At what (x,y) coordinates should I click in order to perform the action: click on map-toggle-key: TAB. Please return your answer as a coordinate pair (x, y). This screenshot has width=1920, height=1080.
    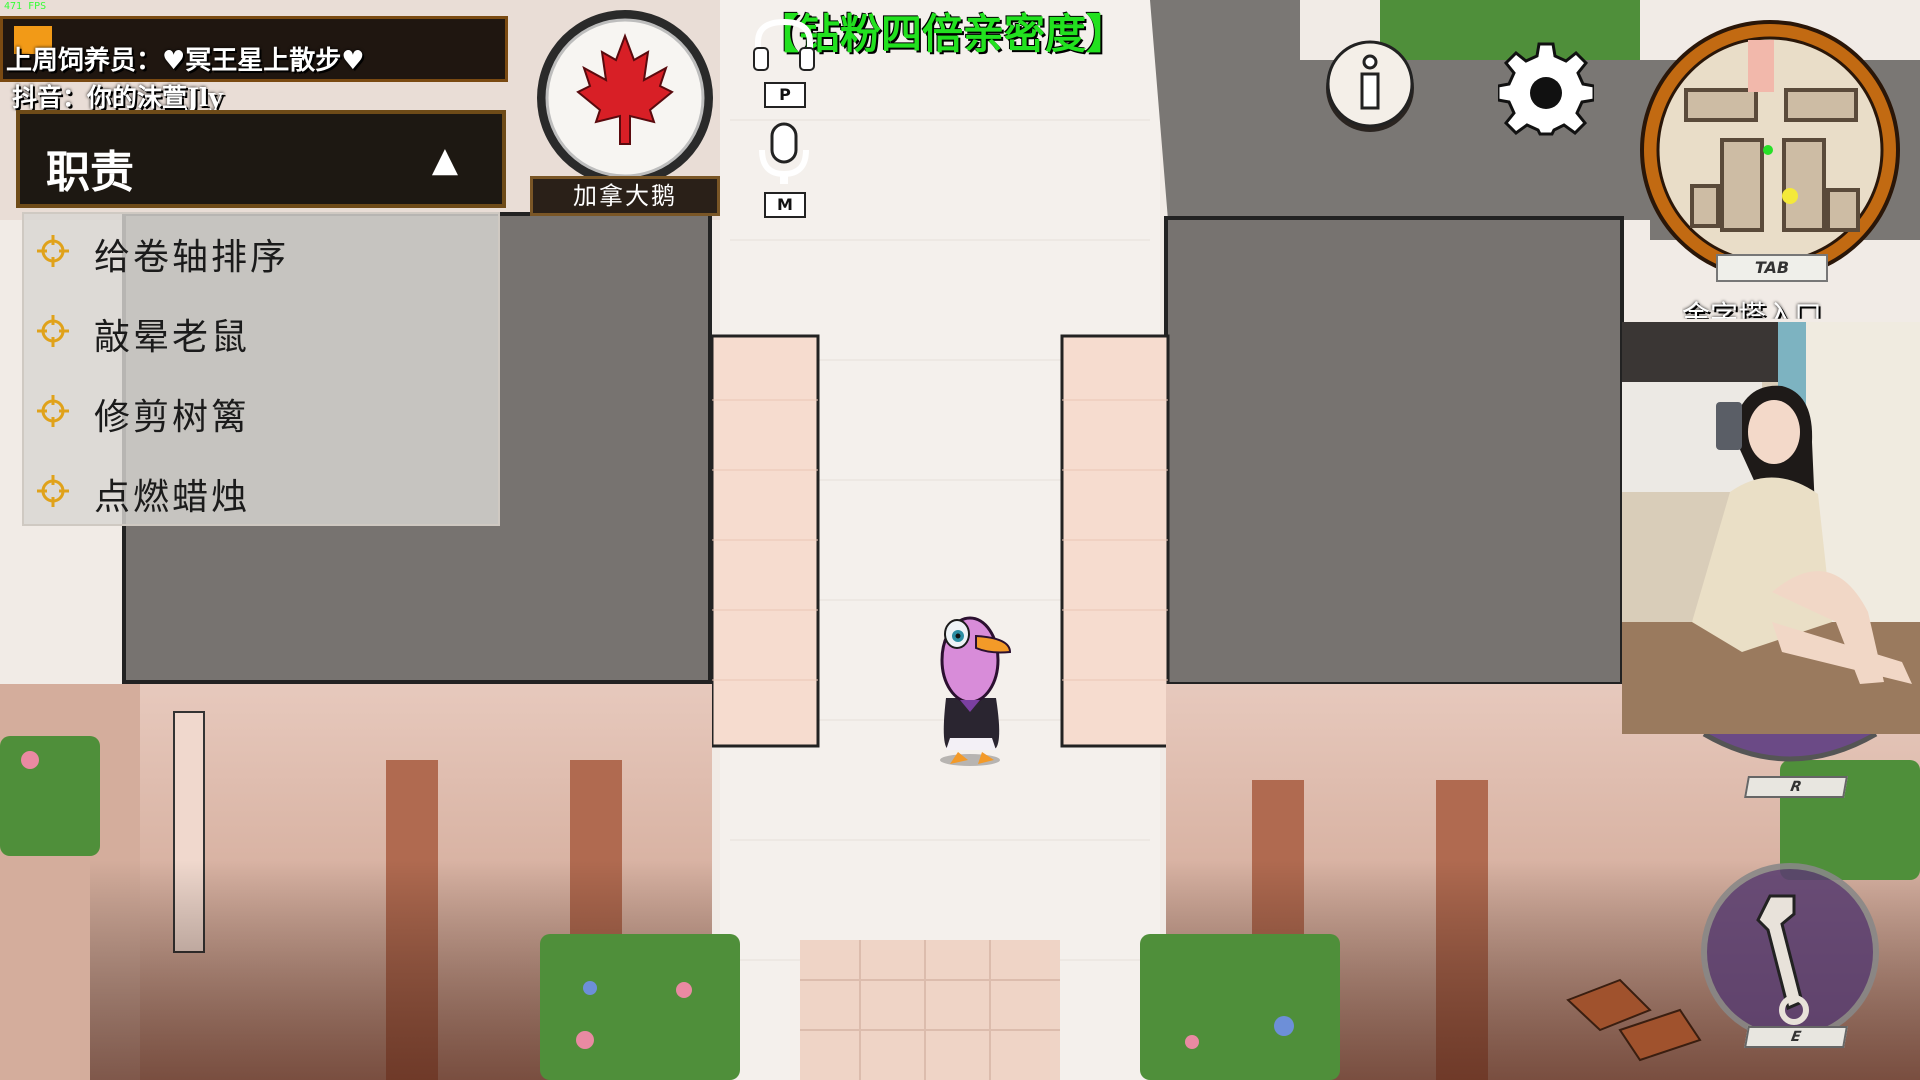
    Looking at the image, I should click on (1772, 268).